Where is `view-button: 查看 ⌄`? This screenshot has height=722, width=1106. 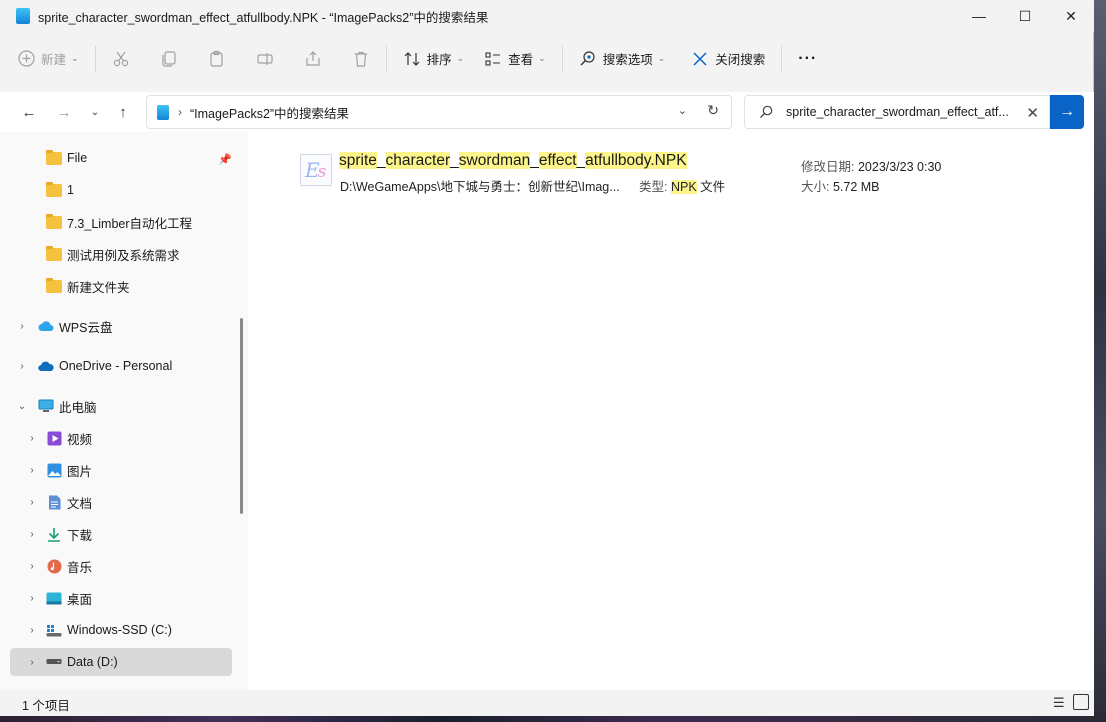
view-button: 查看 ⌄ is located at coordinates (515, 59).